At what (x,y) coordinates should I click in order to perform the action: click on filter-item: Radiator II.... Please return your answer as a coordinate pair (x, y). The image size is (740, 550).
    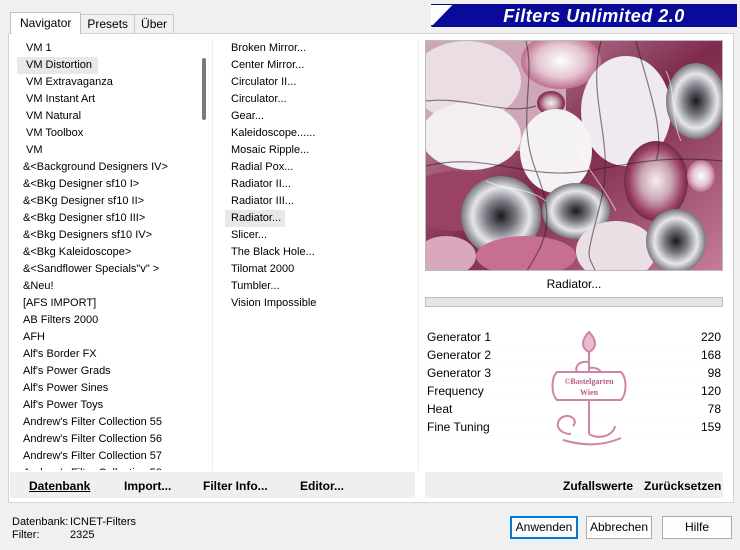
    Looking at the image, I should click on (320, 184).